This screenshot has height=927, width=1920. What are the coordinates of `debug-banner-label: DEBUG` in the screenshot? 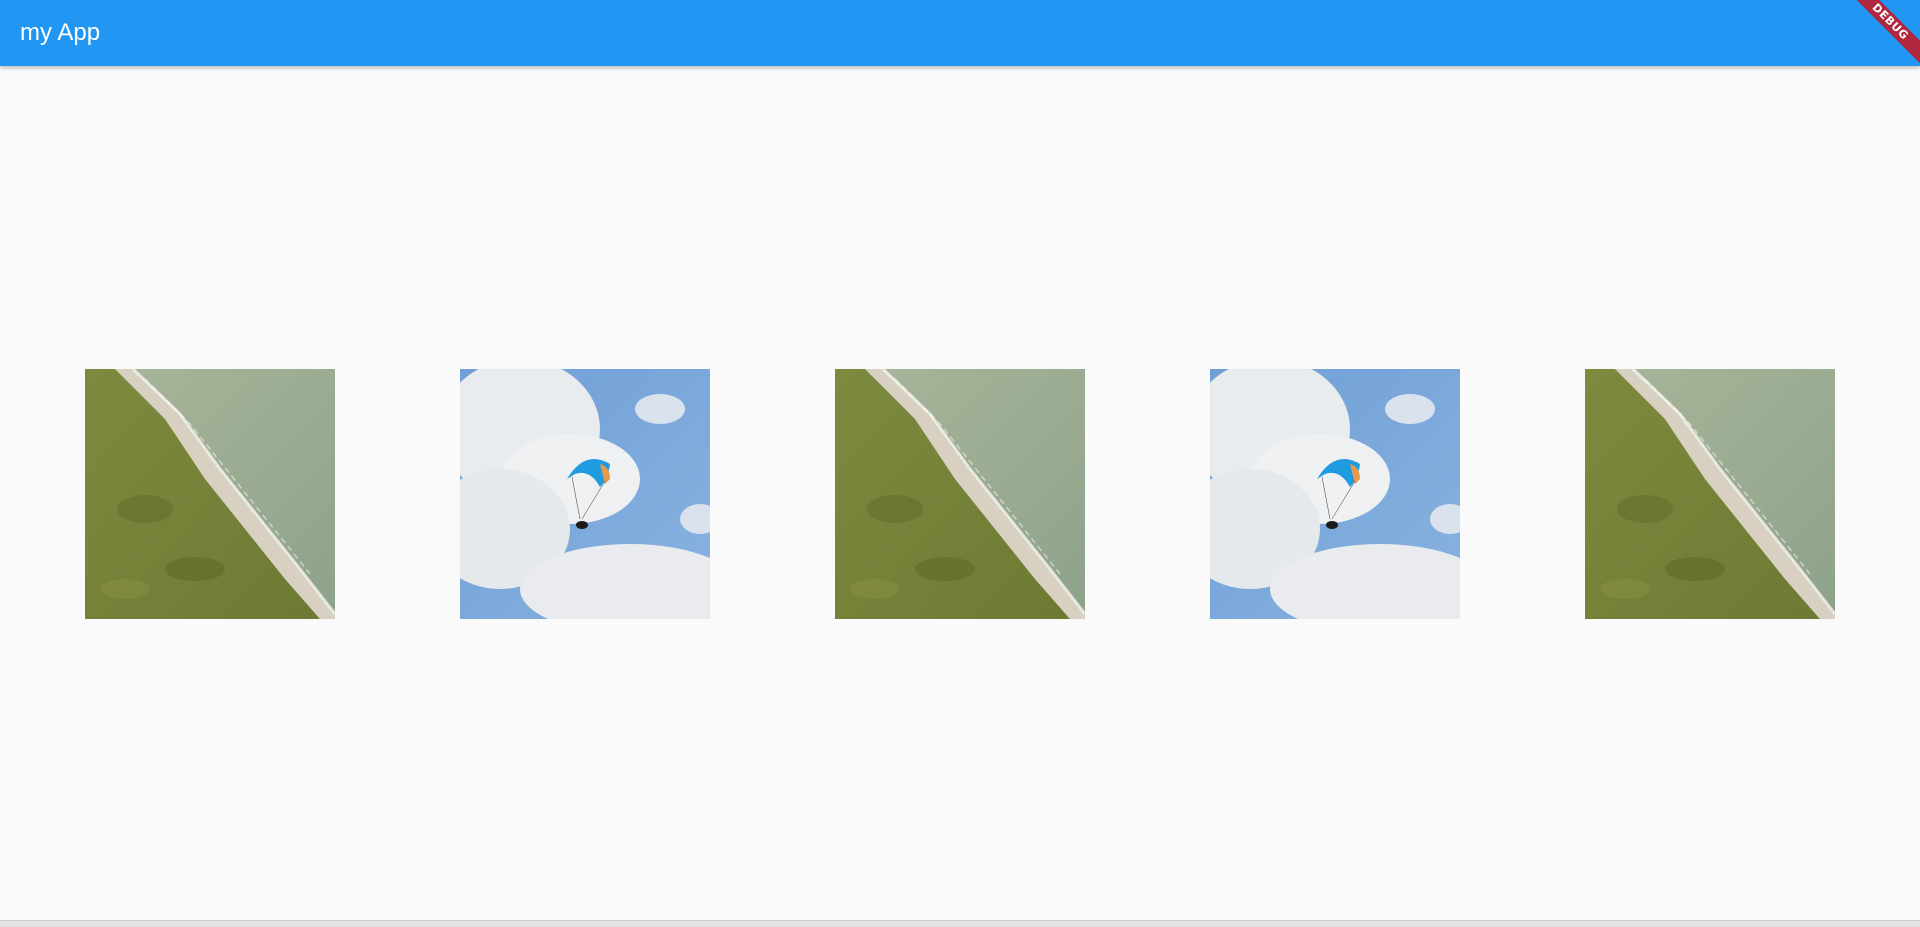 It's located at (1884, 35).